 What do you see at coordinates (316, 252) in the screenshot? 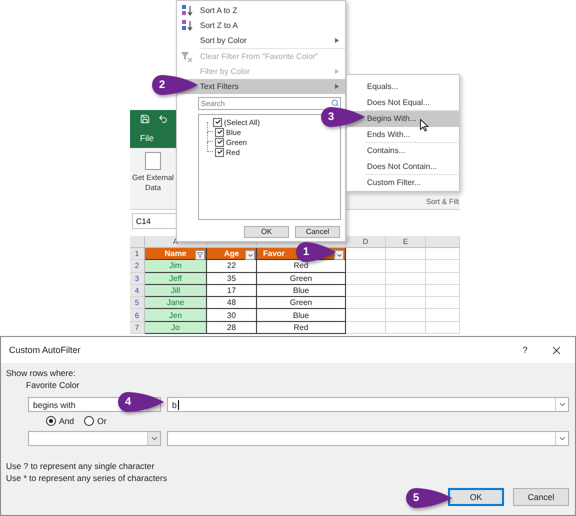
I see `step-tooltip: 1` at bounding box center [316, 252].